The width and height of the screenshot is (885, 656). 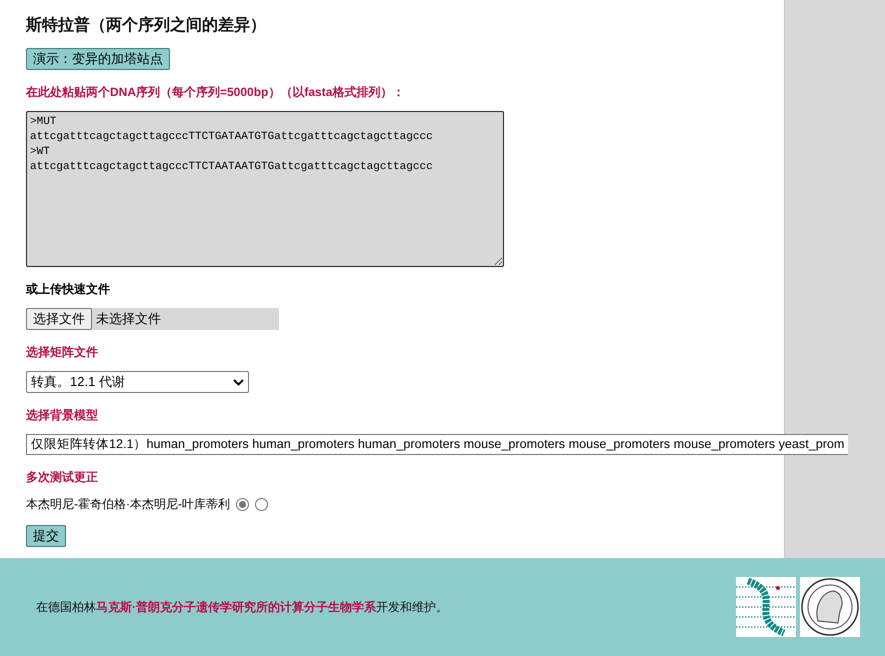 I want to click on background-model-list: 仅限矩阵转体12.1）human_promoters human_promoters human_promoters mouse_promoters mouse_promoters mouse_promoters yeast_prom, so click(x=437, y=444).